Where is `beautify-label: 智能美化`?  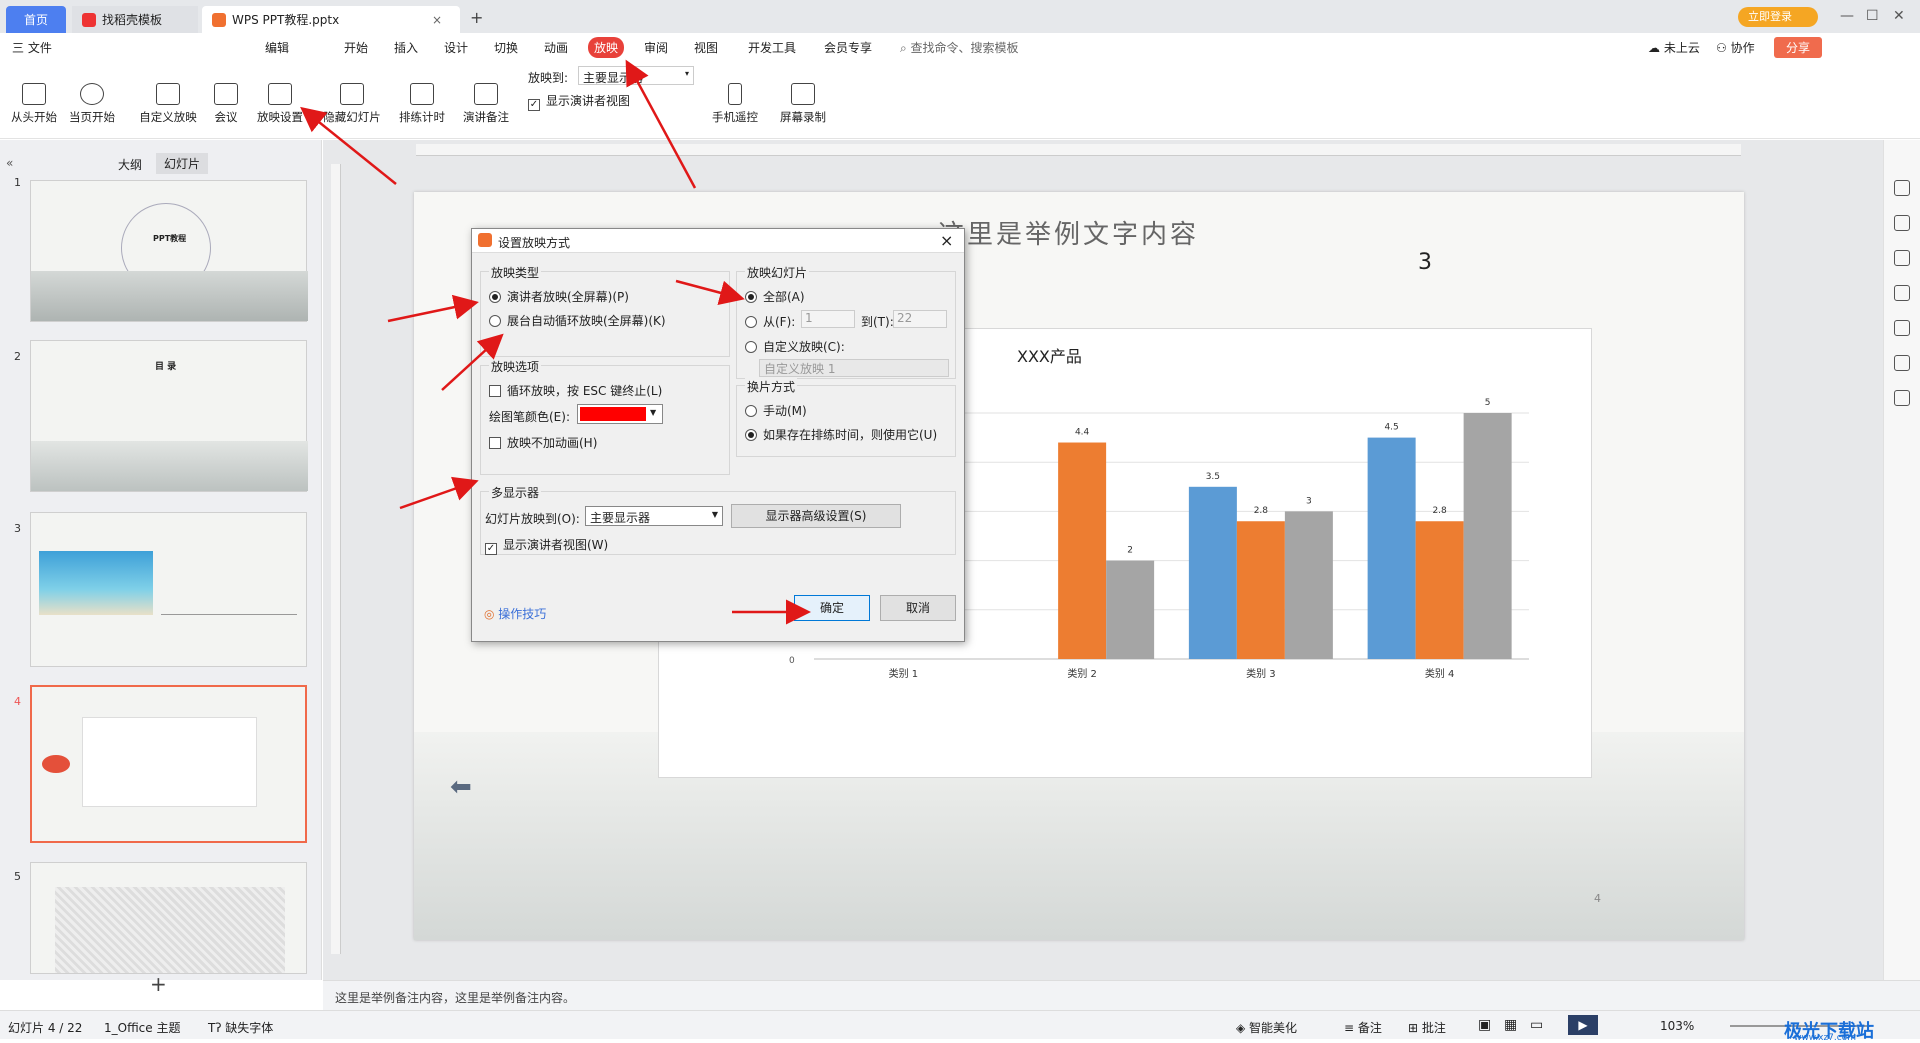
beautify-label: 智能美化 is located at coordinates (1273, 1028).